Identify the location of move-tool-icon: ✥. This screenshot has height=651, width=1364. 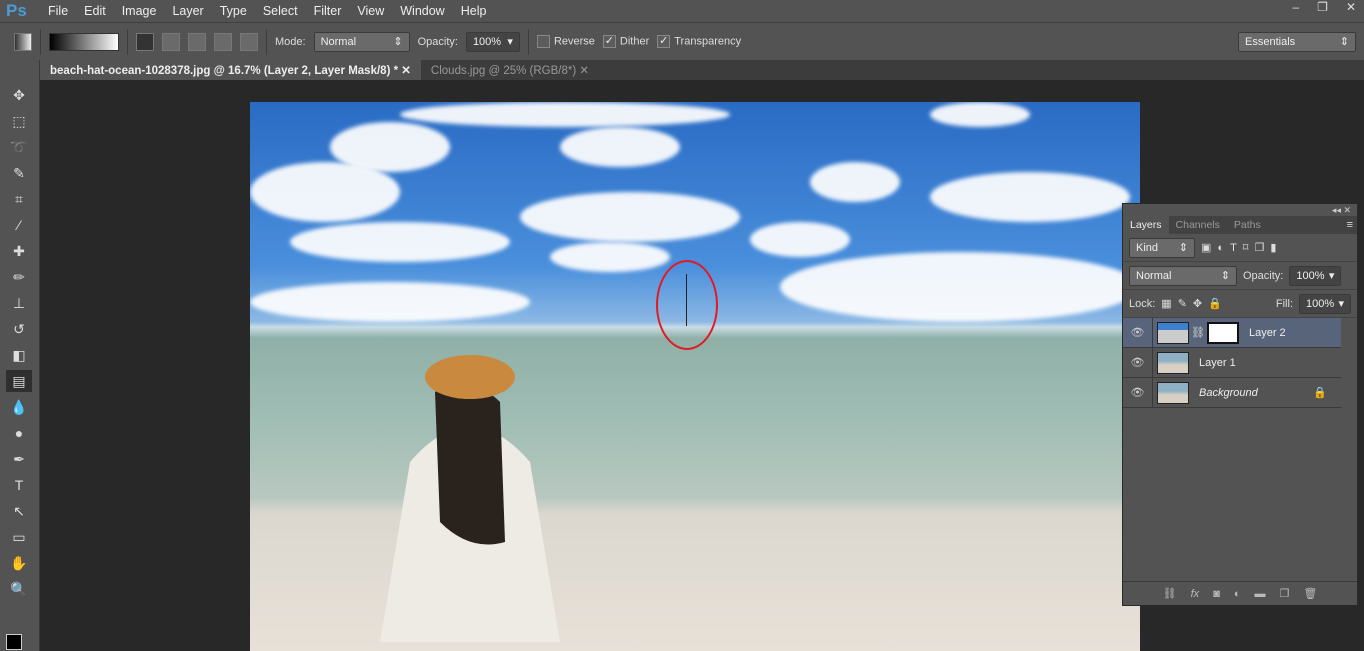
(19, 95).